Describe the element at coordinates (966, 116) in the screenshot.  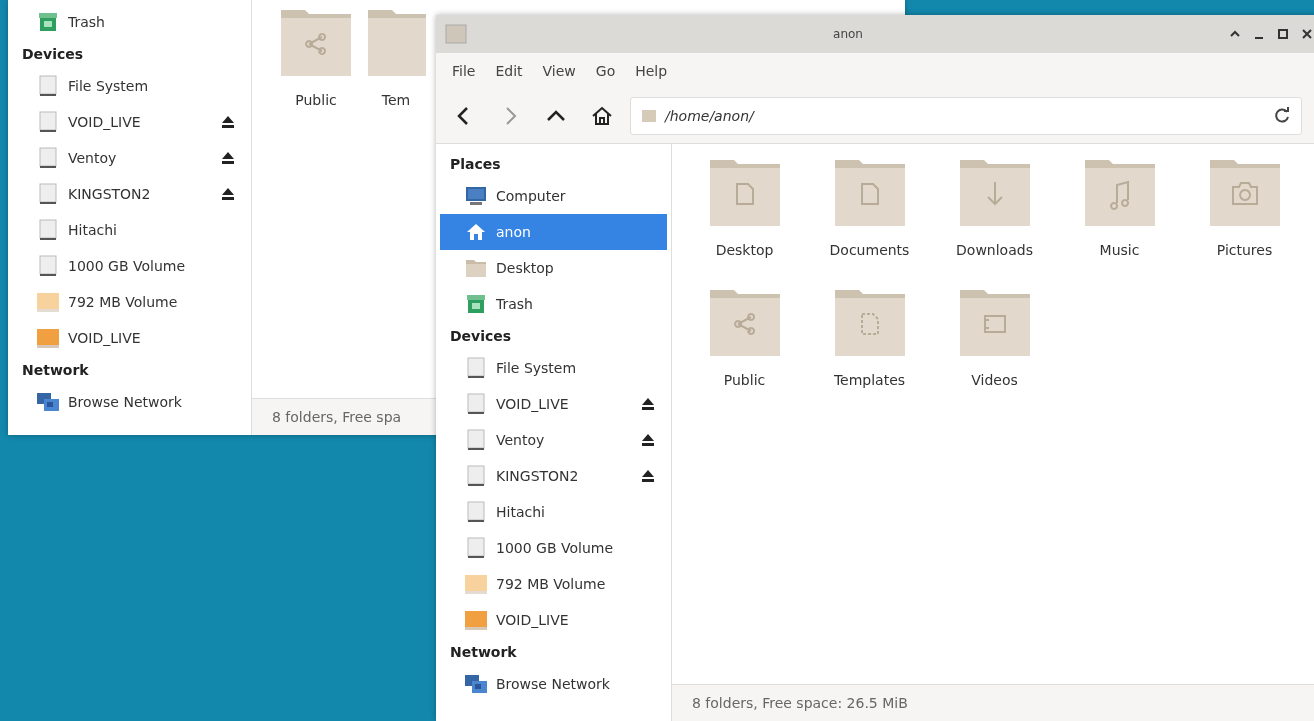
I see `location-field: /home/anon/` at that location.